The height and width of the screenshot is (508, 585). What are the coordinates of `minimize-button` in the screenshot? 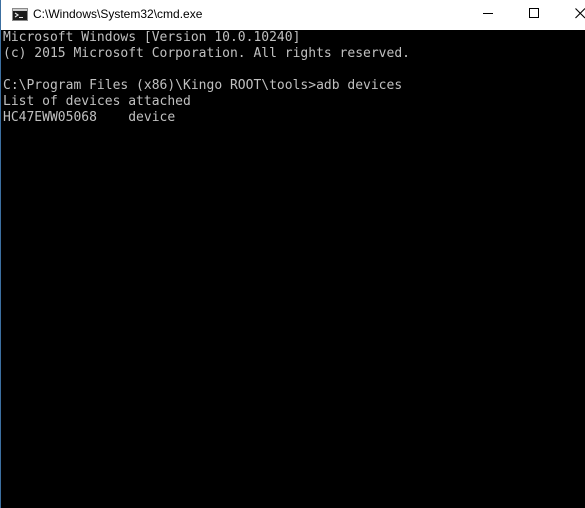 It's located at (488, 15).